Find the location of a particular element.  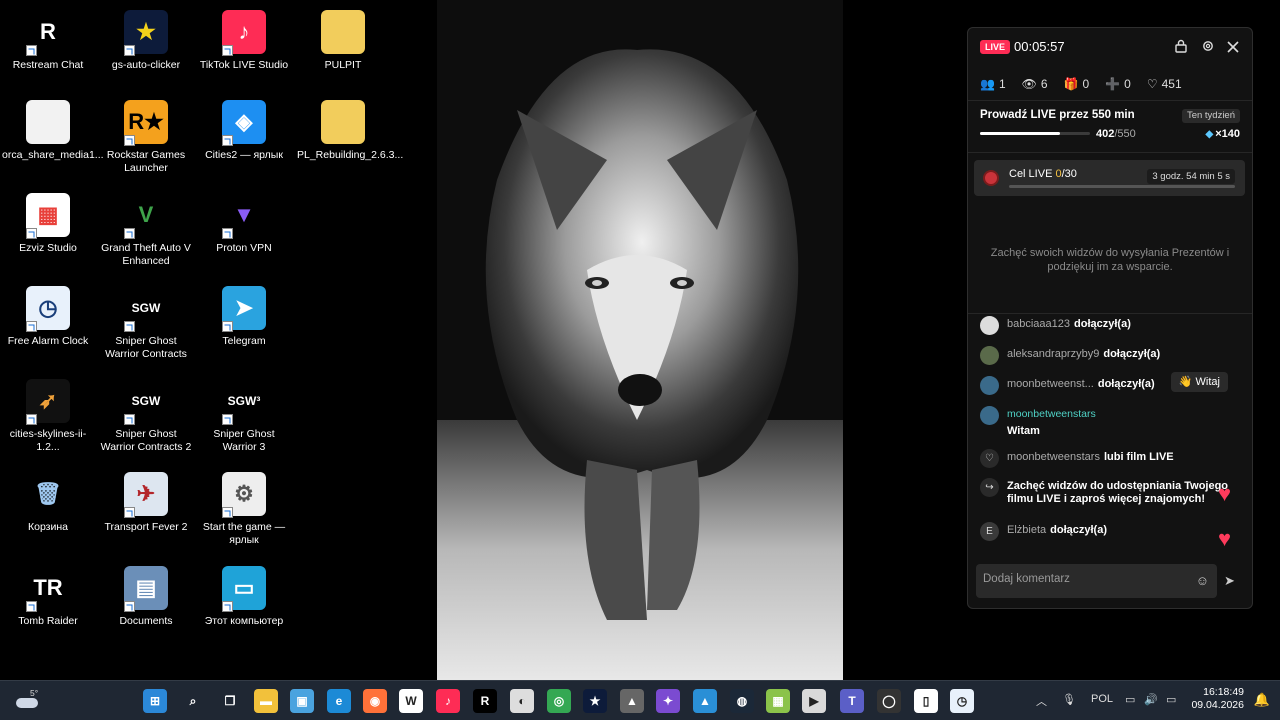

chevron-up-icon: ︿ is located at coordinates (1041, 701).